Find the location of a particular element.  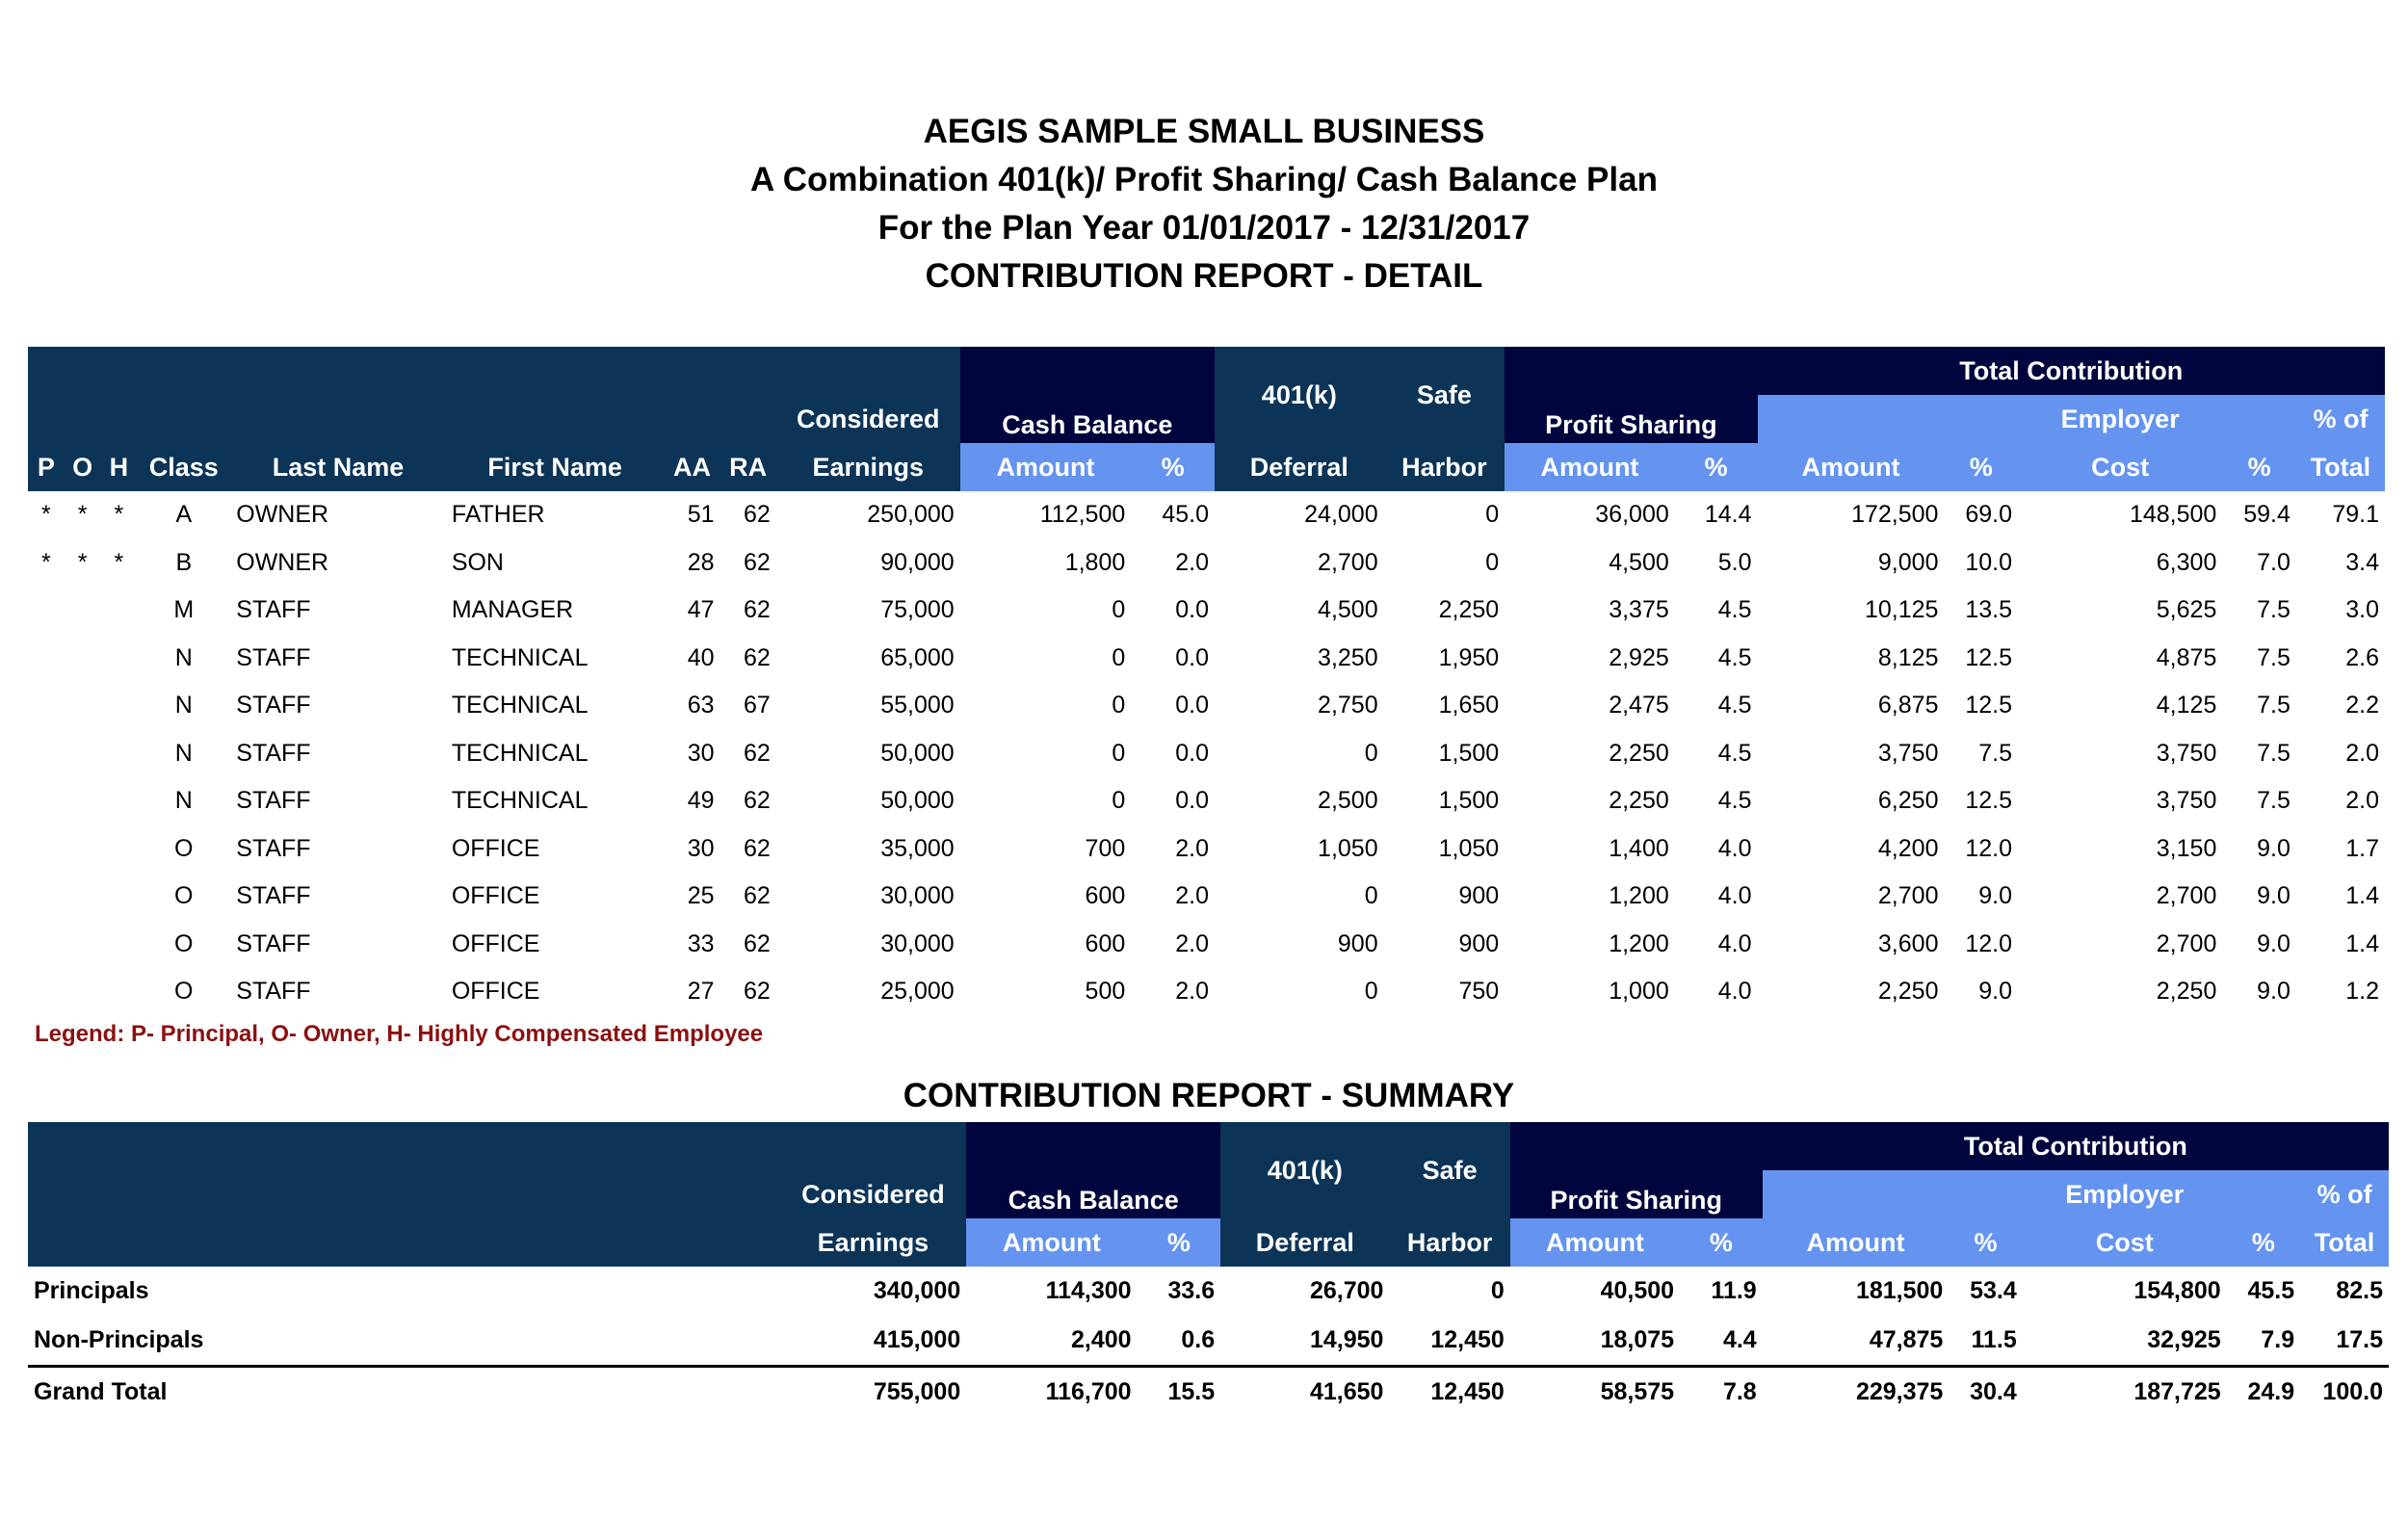

p-header: P is located at coordinates (46, 467).